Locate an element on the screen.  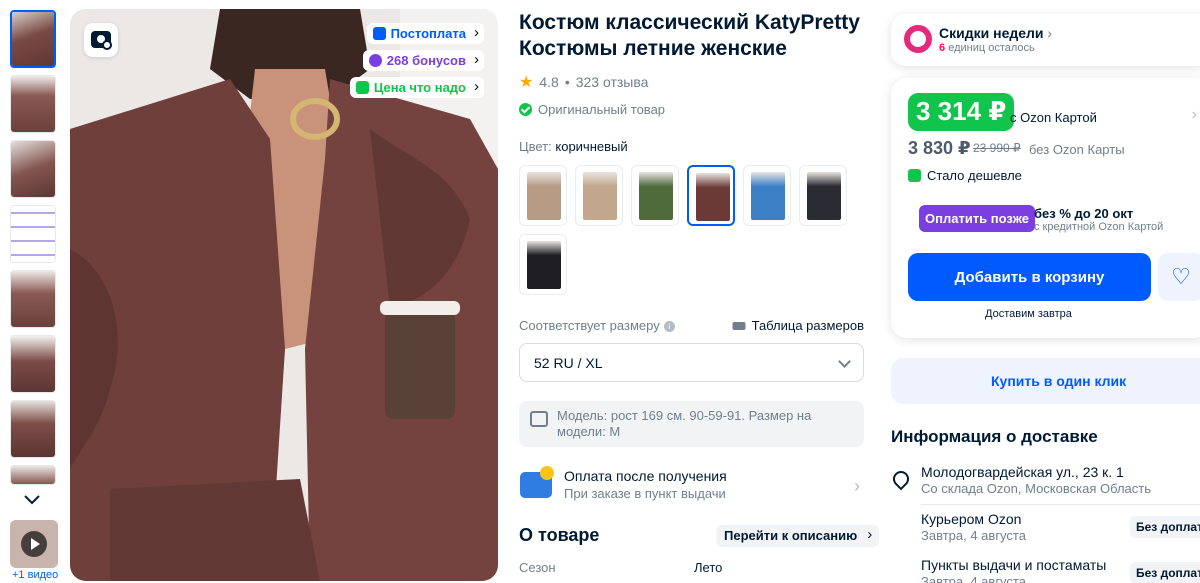
divider is located at coordinates (1060, 504).